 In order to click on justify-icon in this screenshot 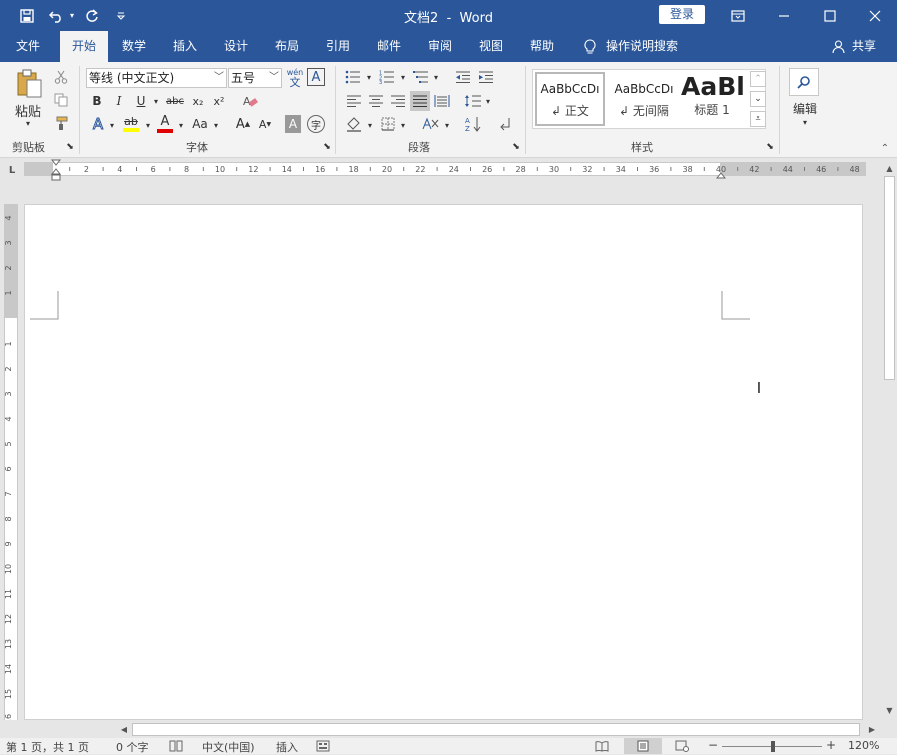, I will do `click(420, 101)`.